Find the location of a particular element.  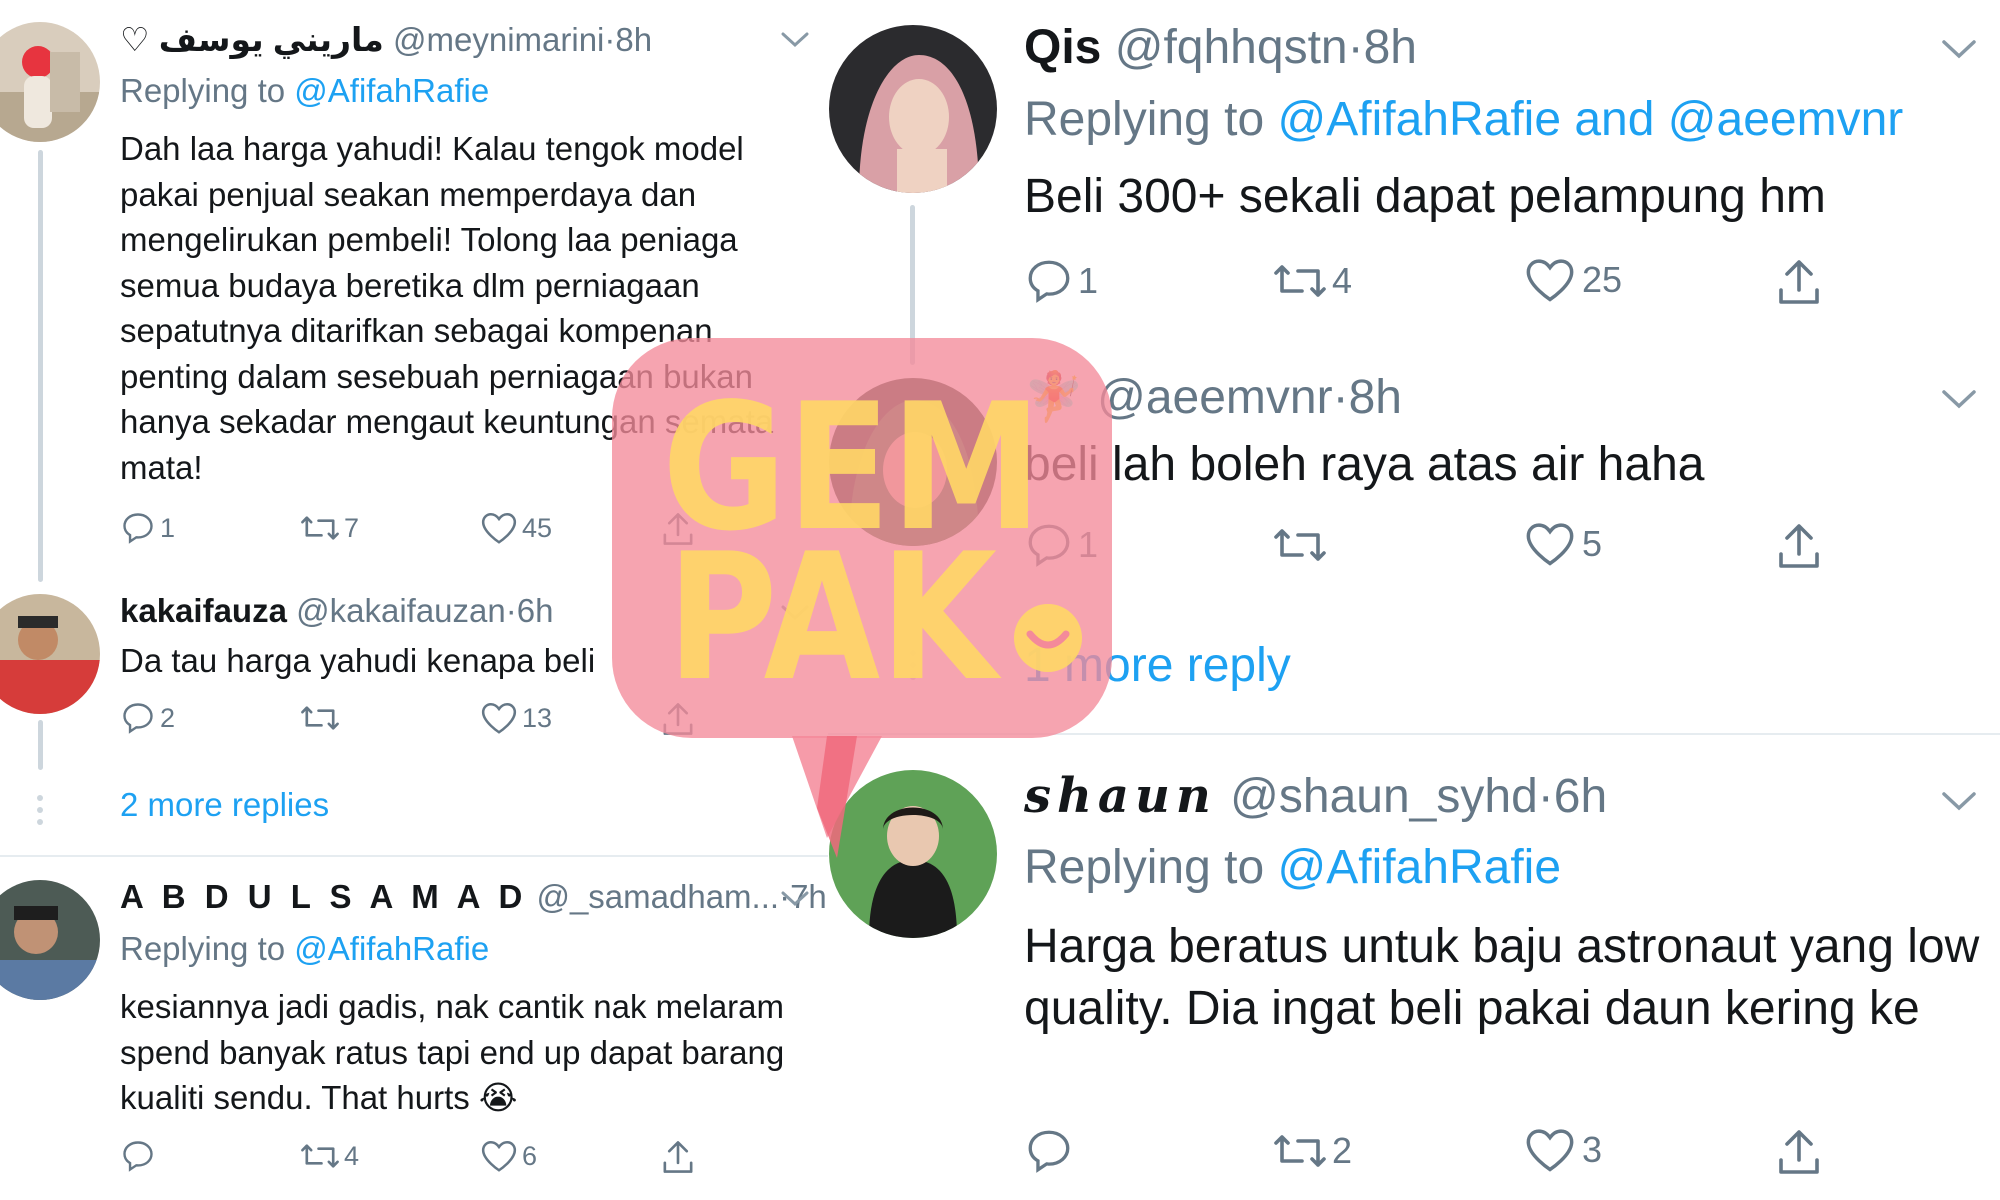

tweet-actions: 1 7 45 is located at coordinates (420, 530).